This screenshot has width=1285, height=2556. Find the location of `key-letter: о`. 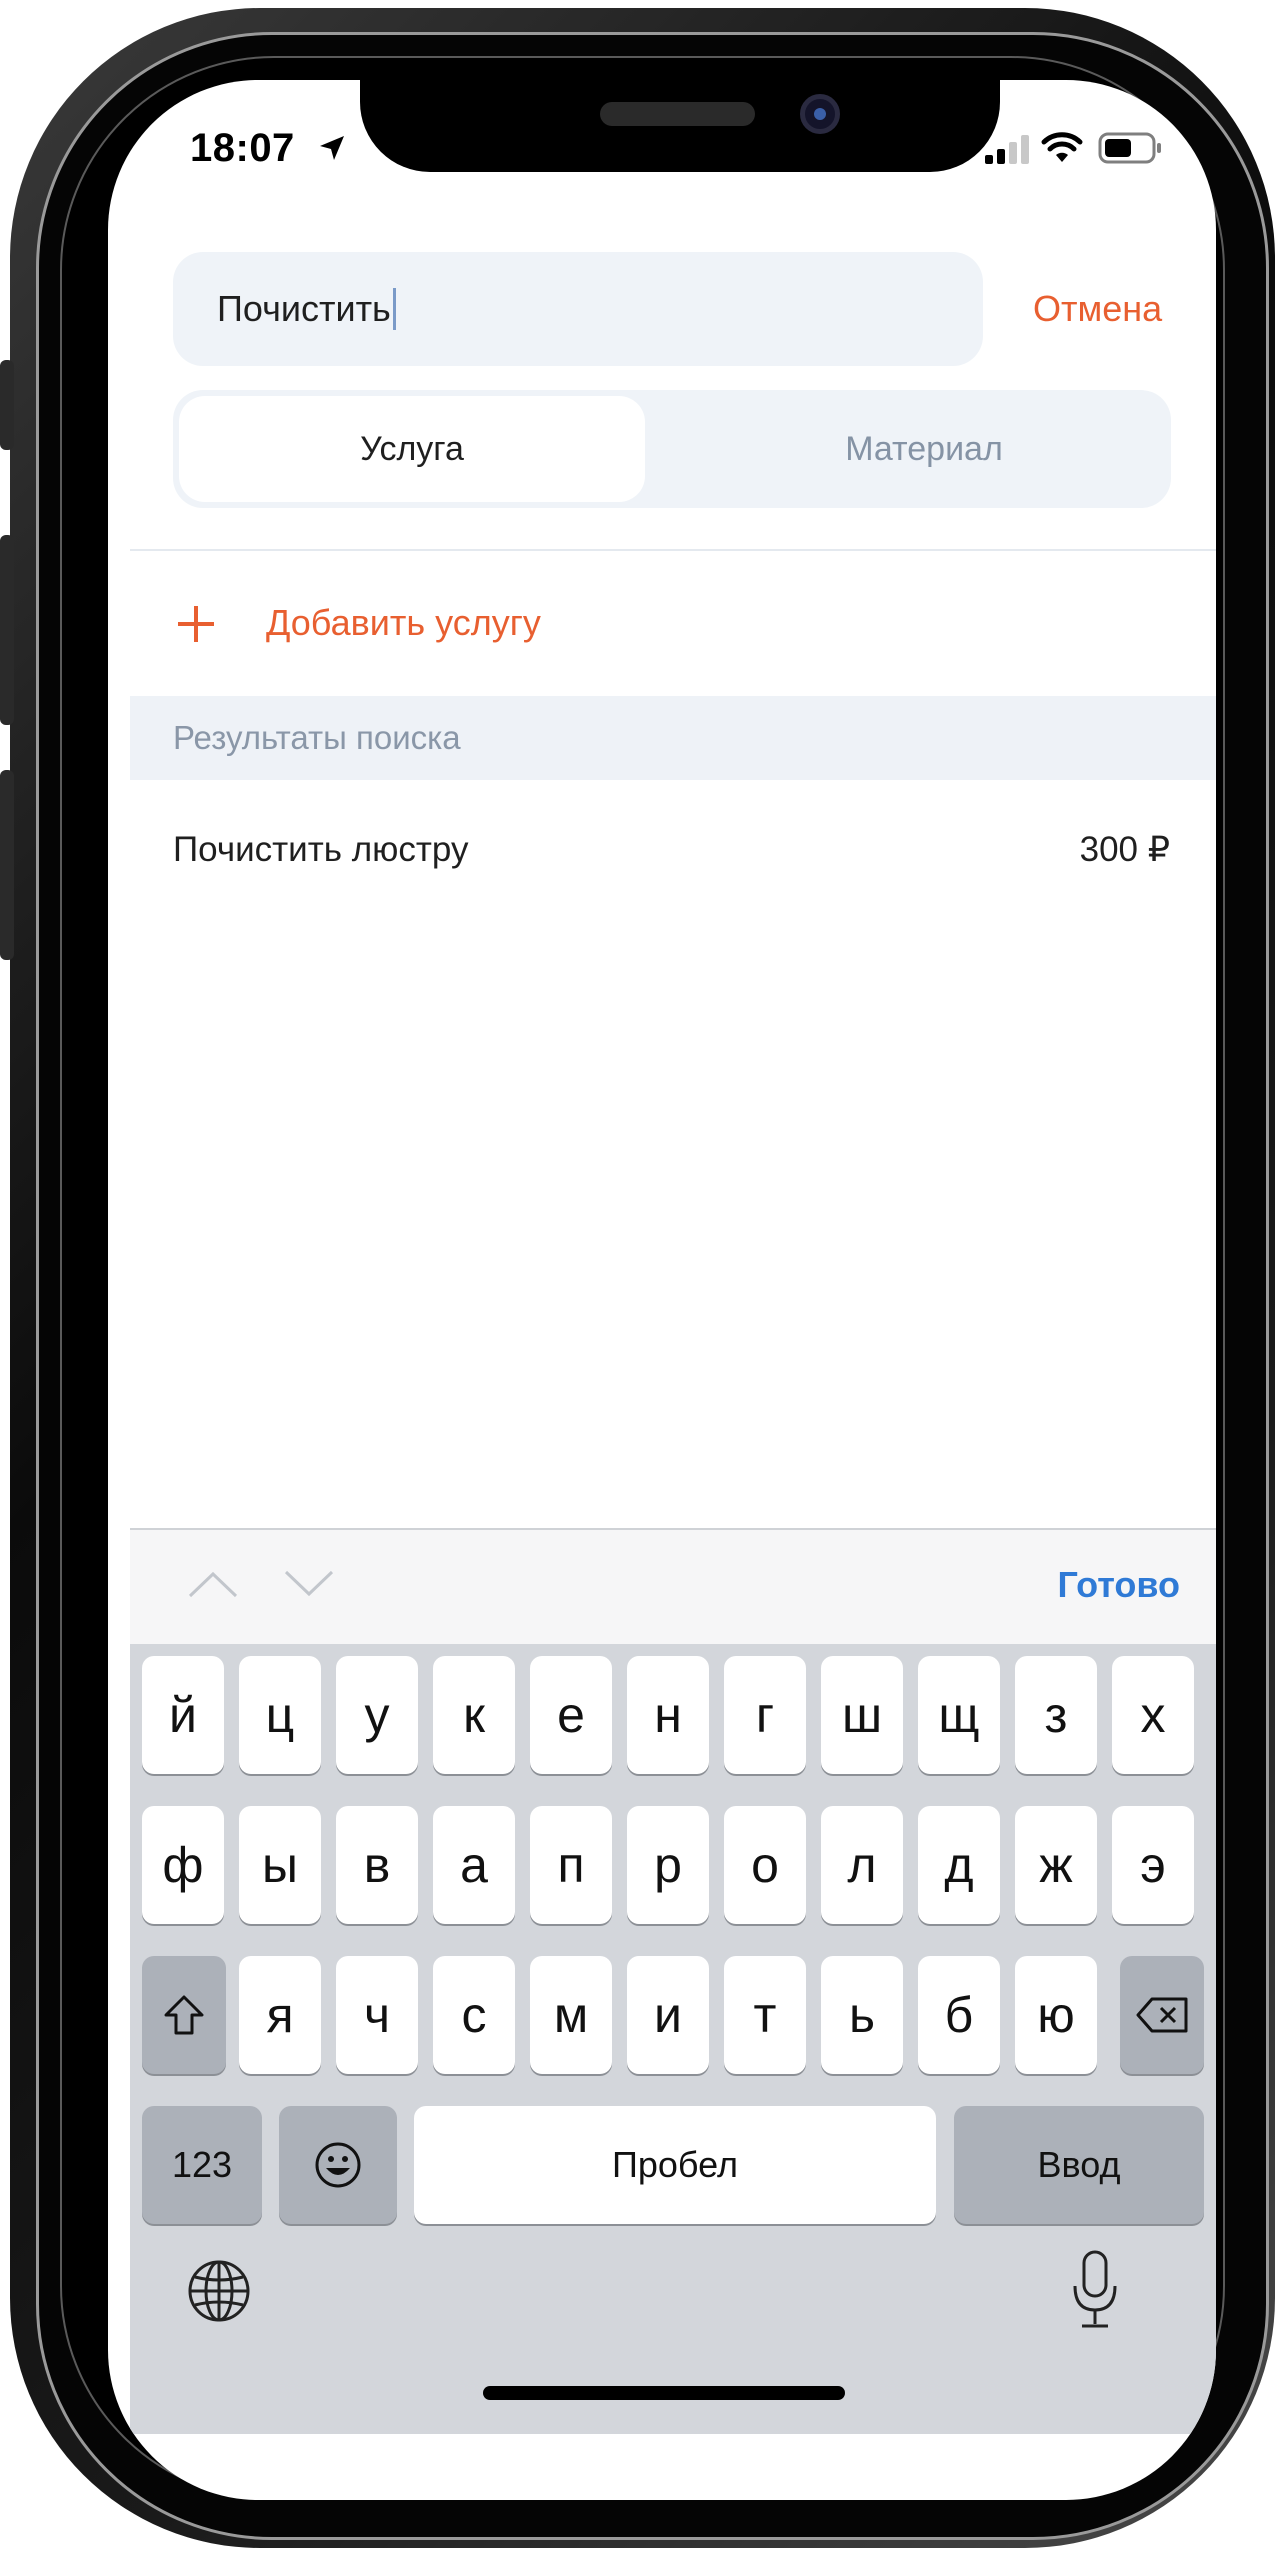

key-letter: о is located at coordinates (765, 1865).